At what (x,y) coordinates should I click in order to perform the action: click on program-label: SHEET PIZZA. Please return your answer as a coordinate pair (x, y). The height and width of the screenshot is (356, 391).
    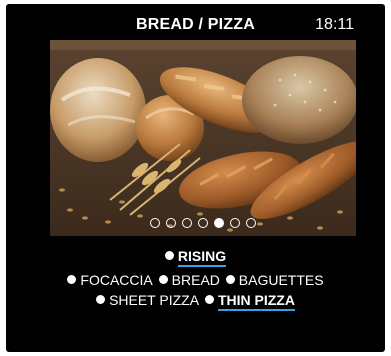
    Looking at the image, I should click on (154, 300).